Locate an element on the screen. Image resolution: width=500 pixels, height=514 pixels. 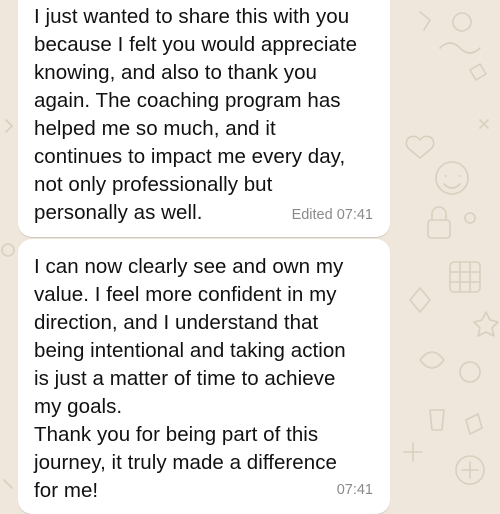
message-timestamp: 07:41 is located at coordinates (354, 490).